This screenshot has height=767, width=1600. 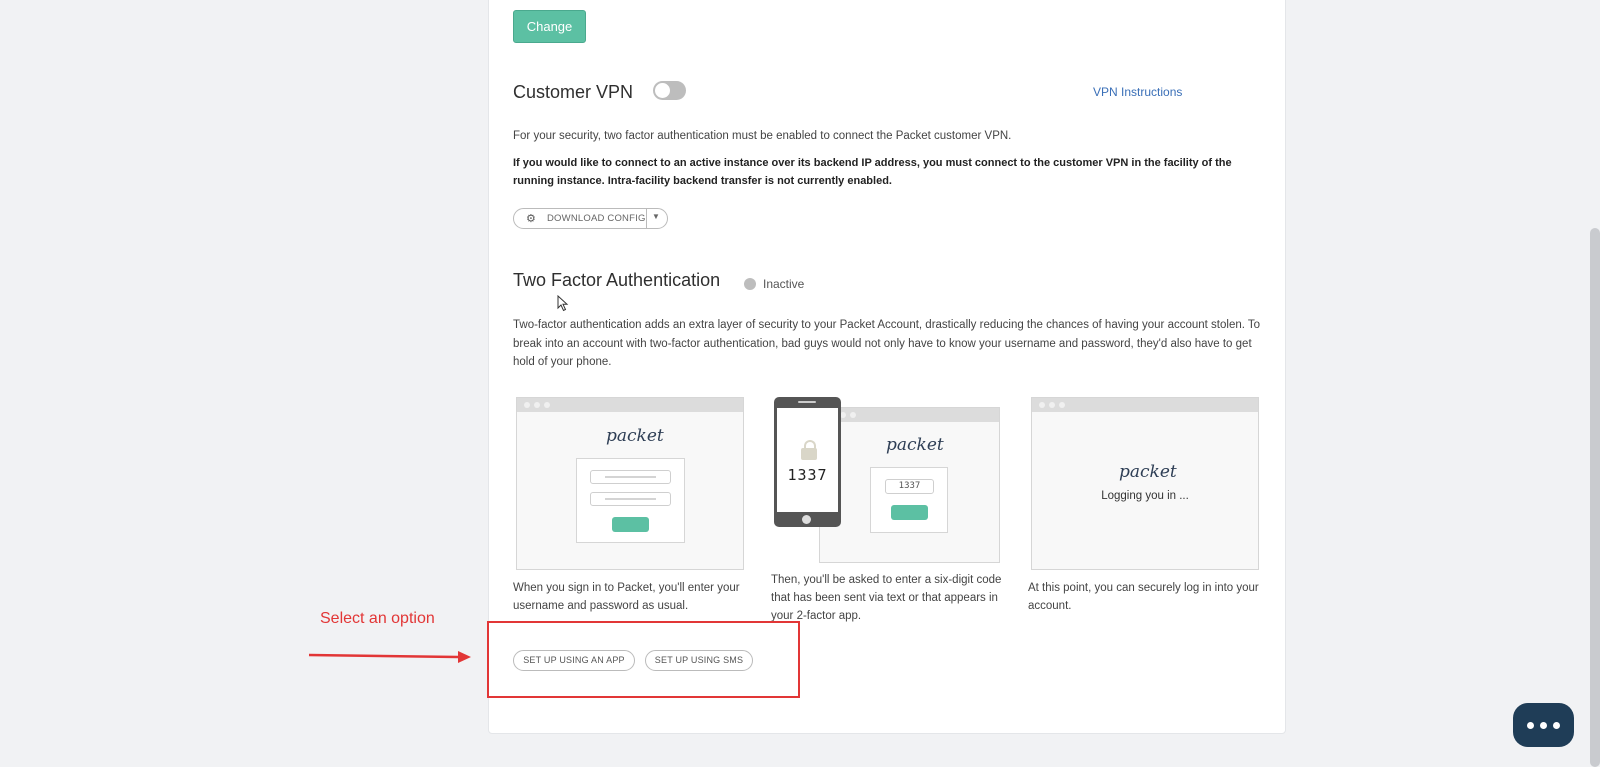 I want to click on code-field: 1337, so click(x=909, y=486).